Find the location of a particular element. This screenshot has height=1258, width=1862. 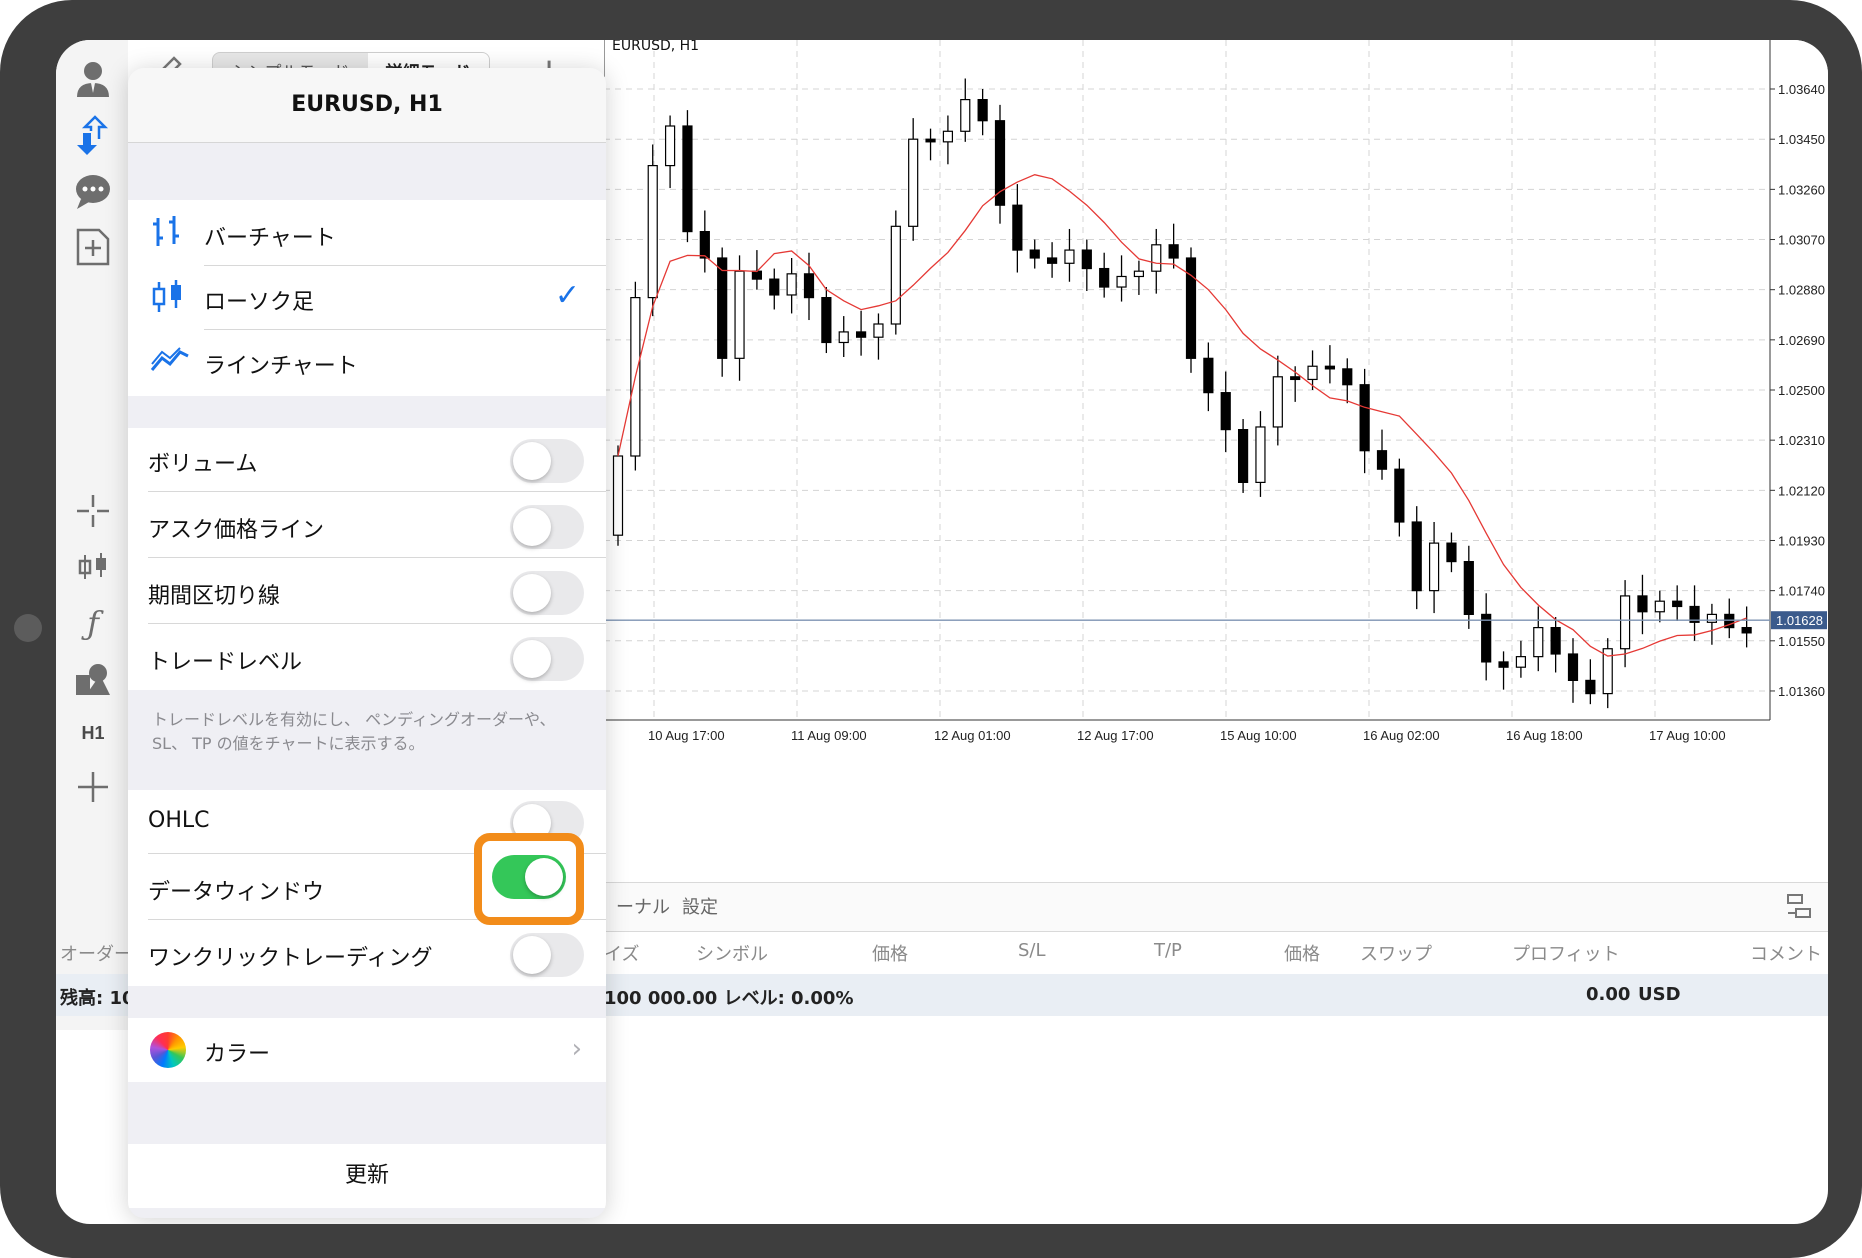

chat-icon is located at coordinates (93, 191).